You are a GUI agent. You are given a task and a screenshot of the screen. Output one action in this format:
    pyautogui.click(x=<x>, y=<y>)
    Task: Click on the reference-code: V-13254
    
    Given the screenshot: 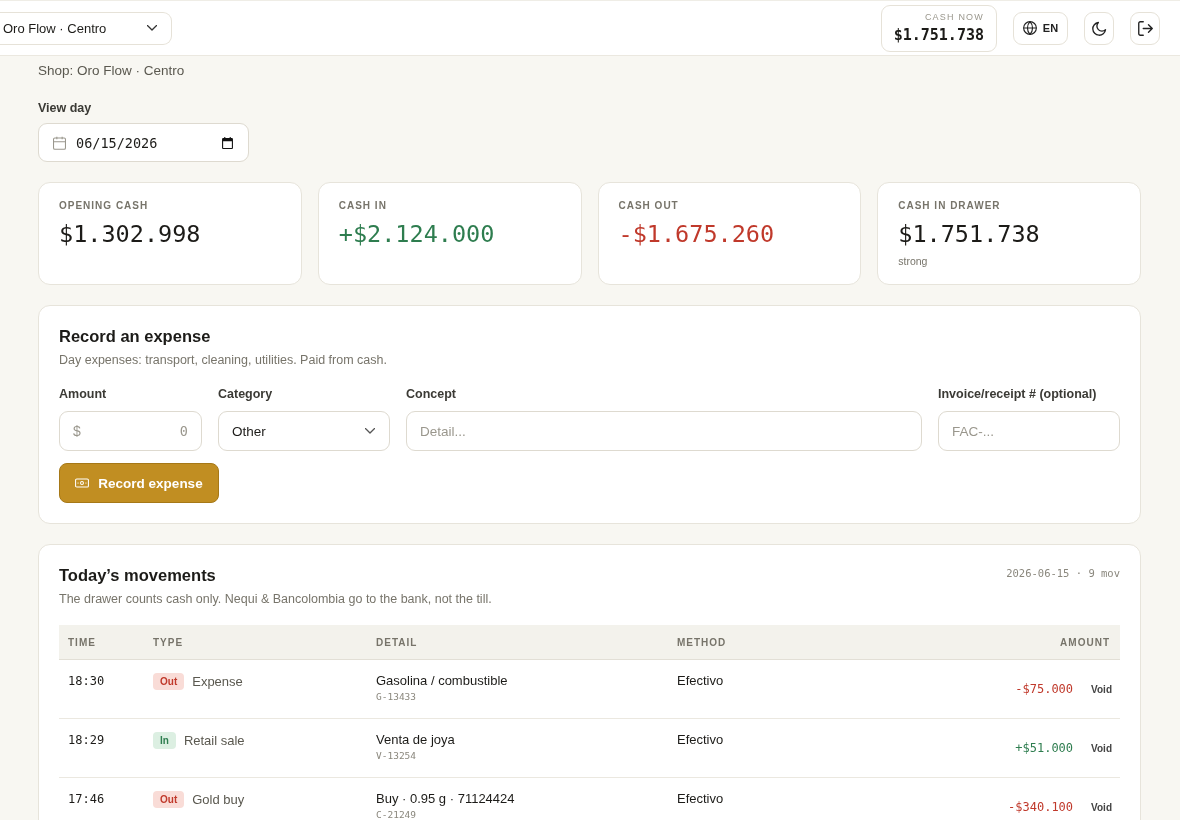 What is the action you would take?
    pyautogui.click(x=397, y=756)
    